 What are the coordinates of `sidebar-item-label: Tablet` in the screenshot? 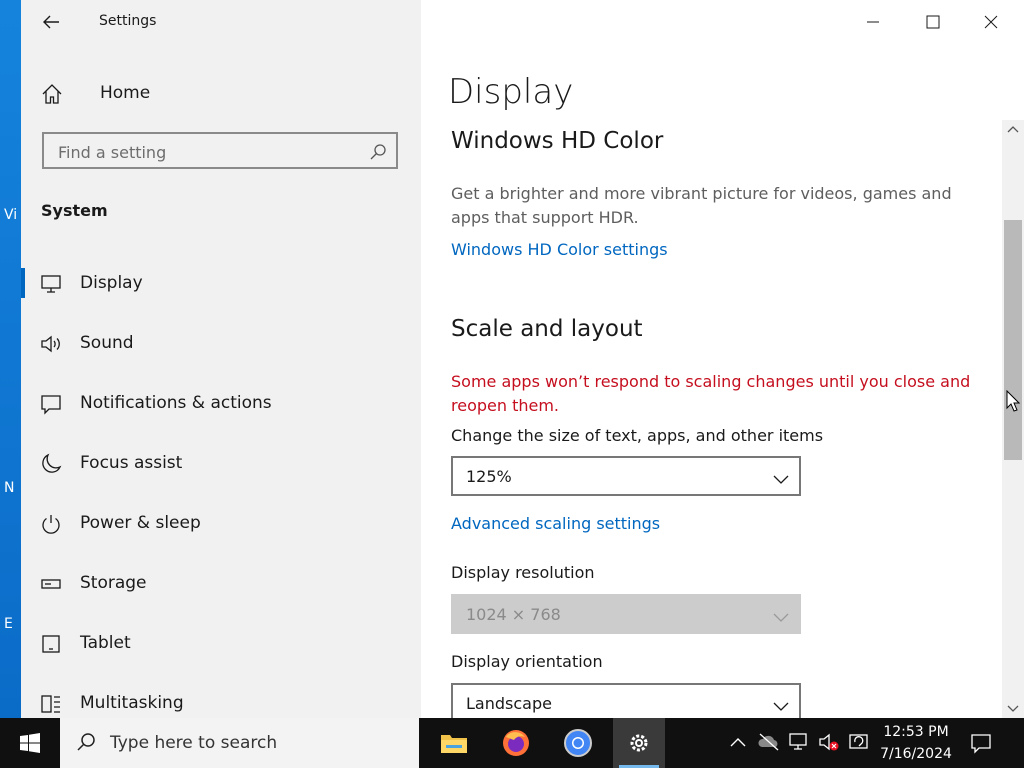 It's located at (105, 643).